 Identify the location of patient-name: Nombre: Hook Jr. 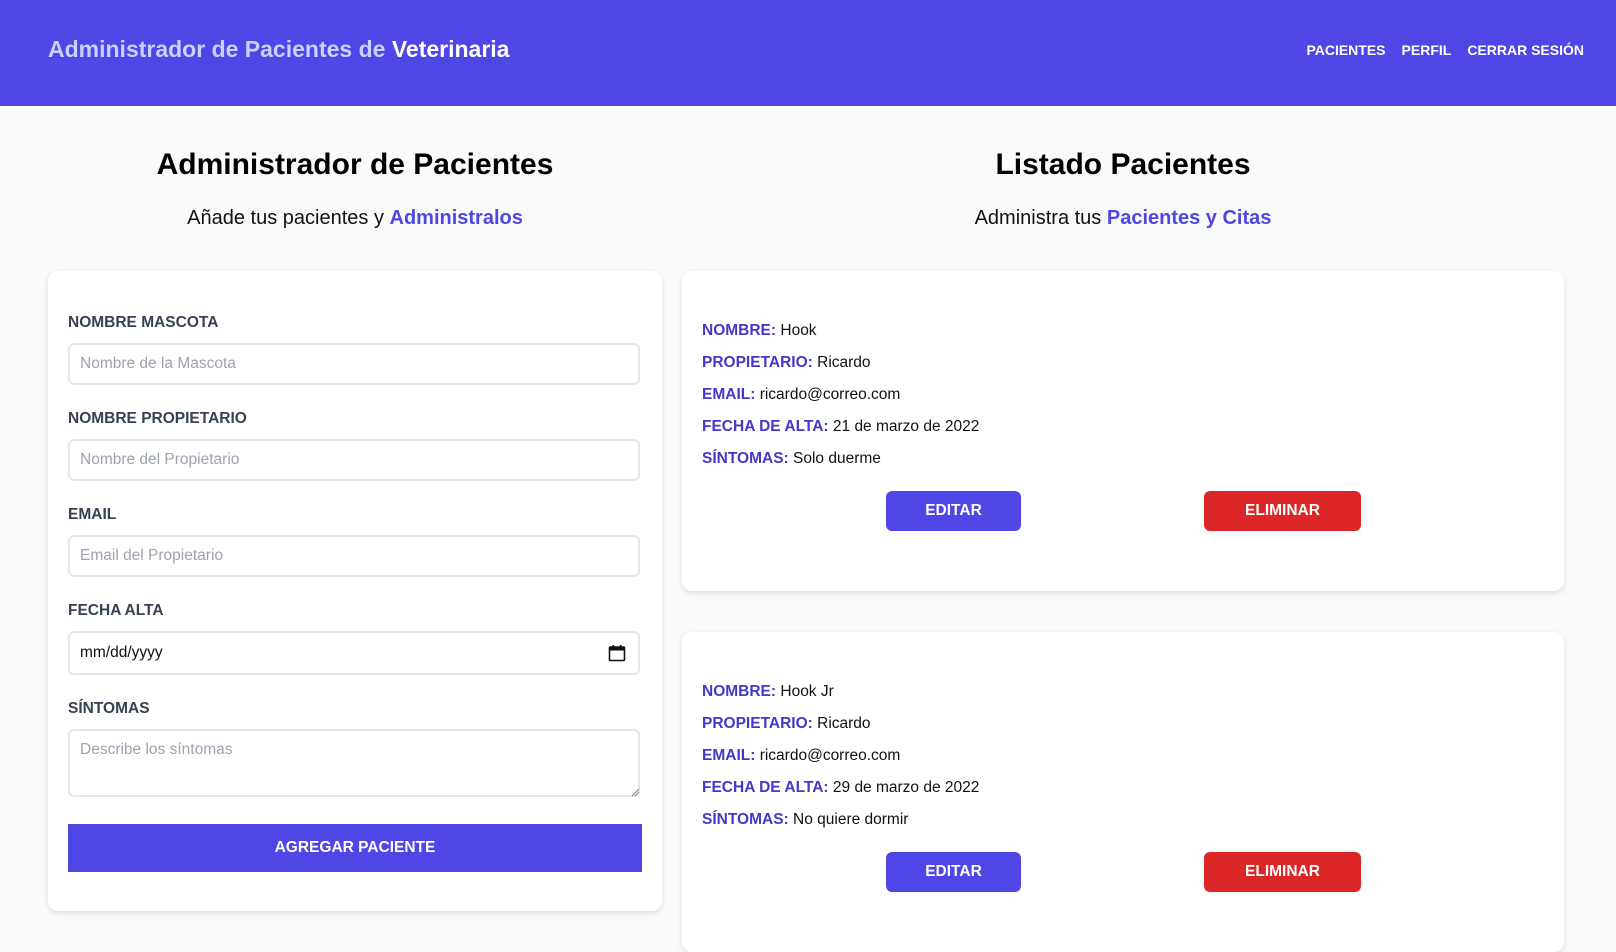
(768, 692).